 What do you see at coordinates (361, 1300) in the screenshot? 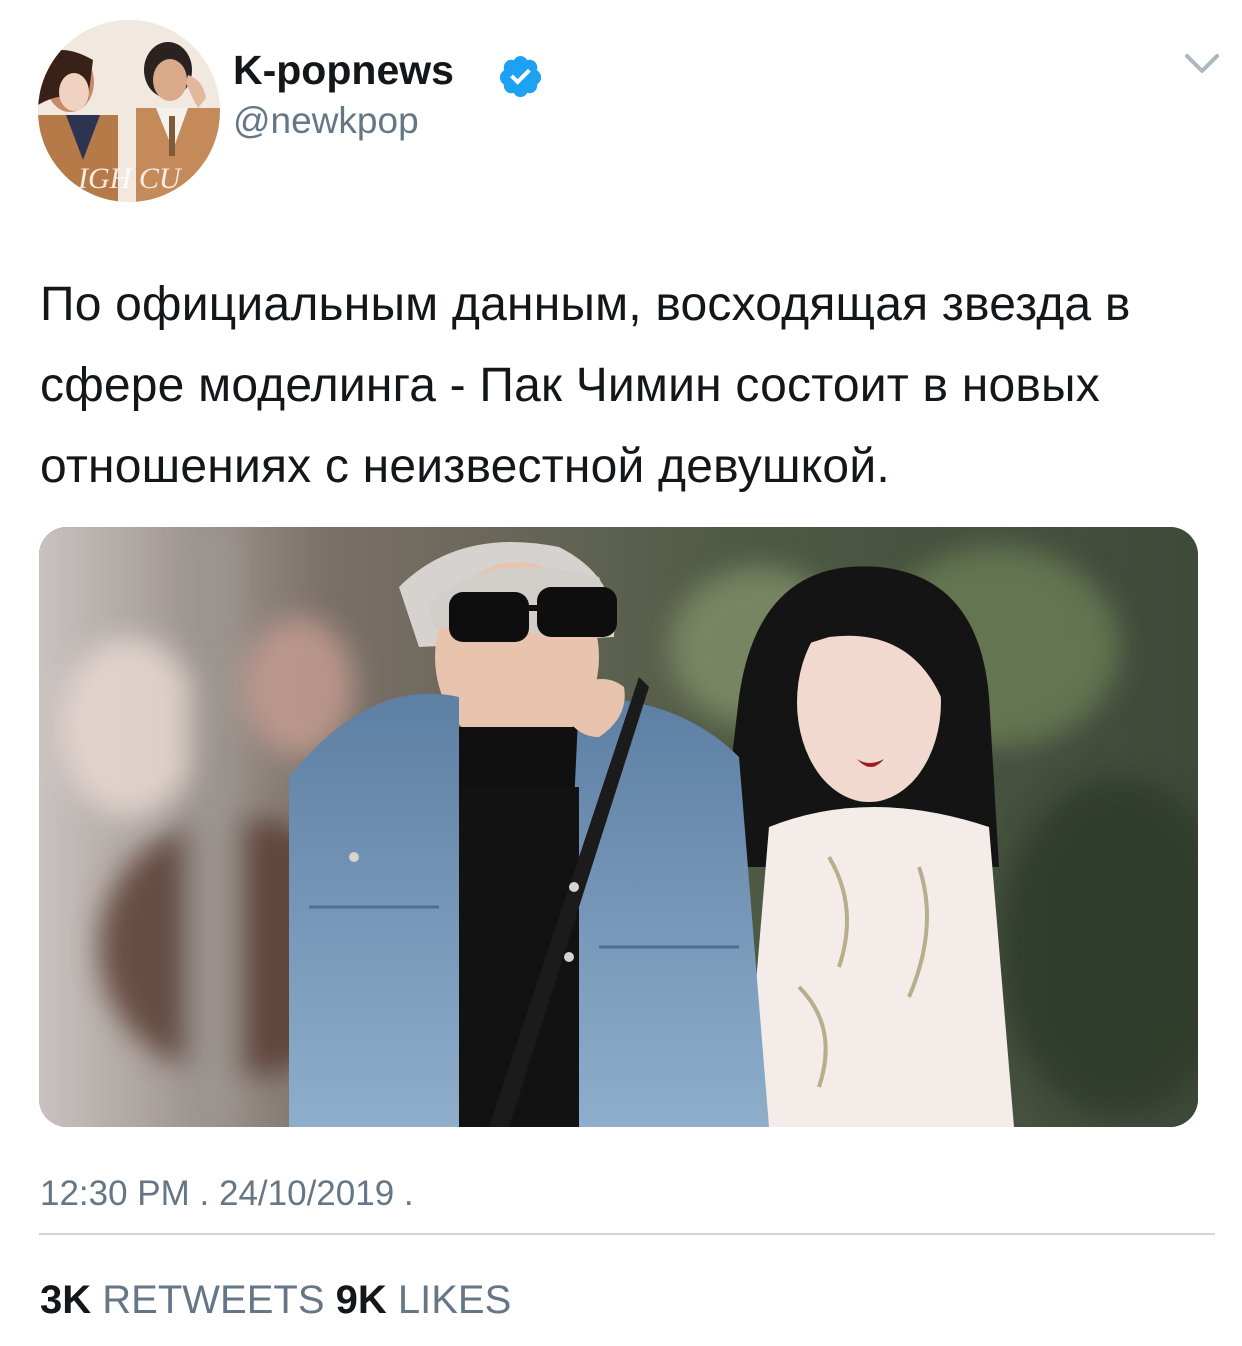
I see `likes-count: 9K` at bounding box center [361, 1300].